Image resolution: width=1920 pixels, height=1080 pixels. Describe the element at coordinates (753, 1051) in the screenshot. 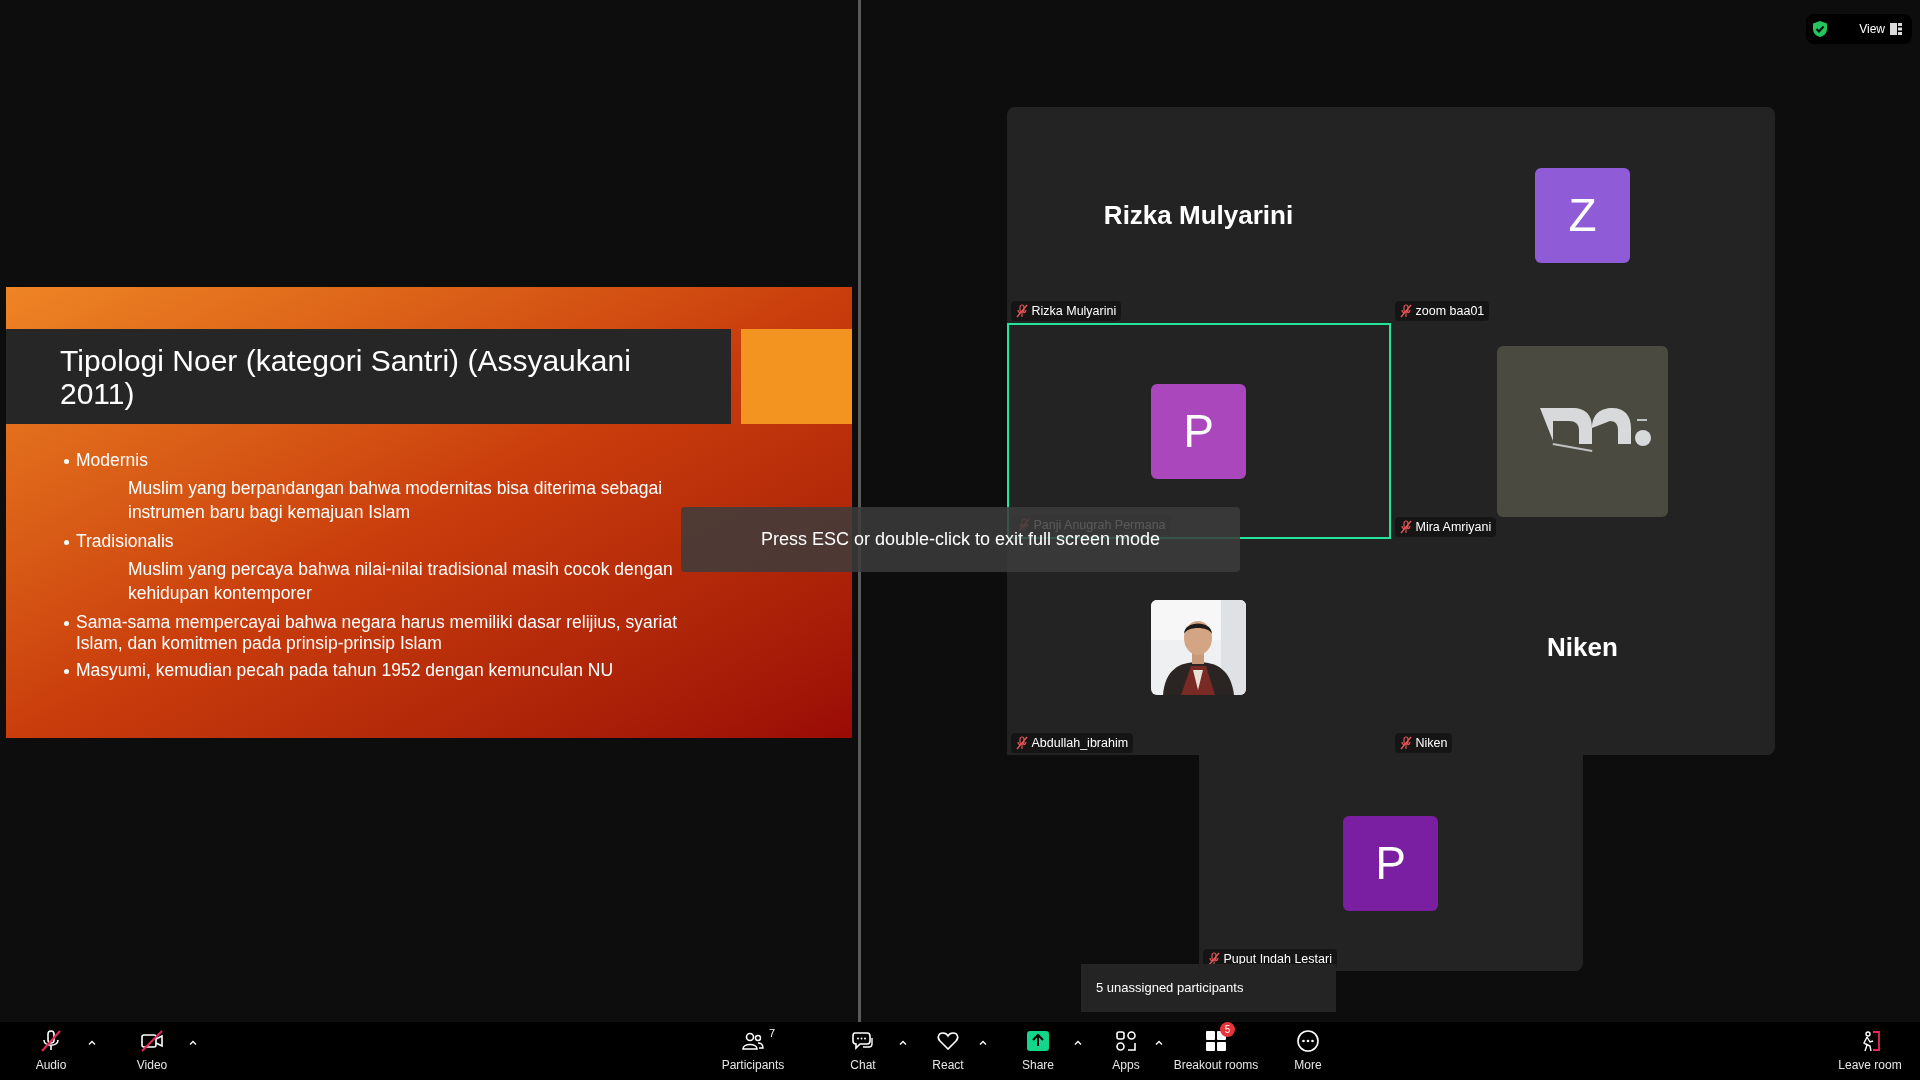

I see `participants-button: 7 Participants` at that location.